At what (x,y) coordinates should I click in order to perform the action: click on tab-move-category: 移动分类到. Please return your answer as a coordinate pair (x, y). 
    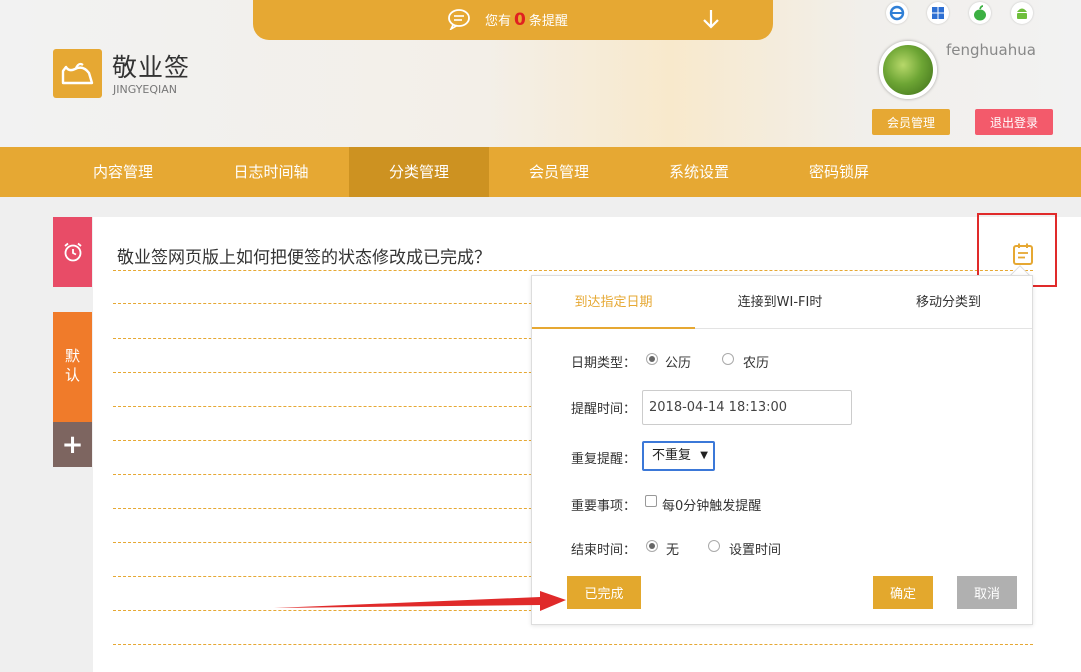
    Looking at the image, I should click on (948, 302).